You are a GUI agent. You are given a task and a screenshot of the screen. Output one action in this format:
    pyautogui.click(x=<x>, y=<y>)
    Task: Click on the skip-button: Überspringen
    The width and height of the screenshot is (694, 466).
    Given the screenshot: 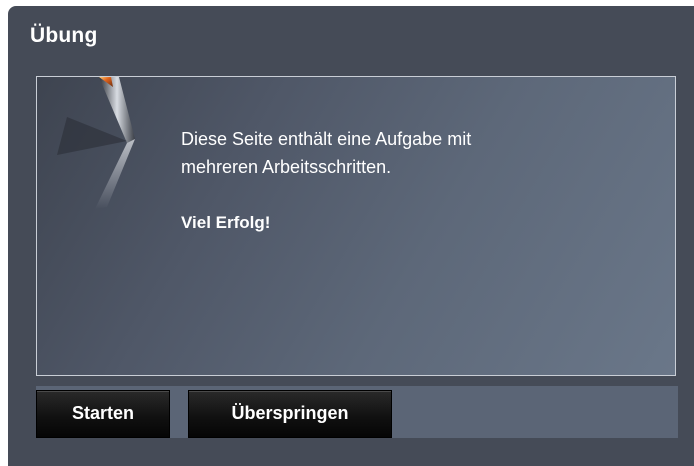 What is the action you would take?
    pyautogui.click(x=290, y=414)
    